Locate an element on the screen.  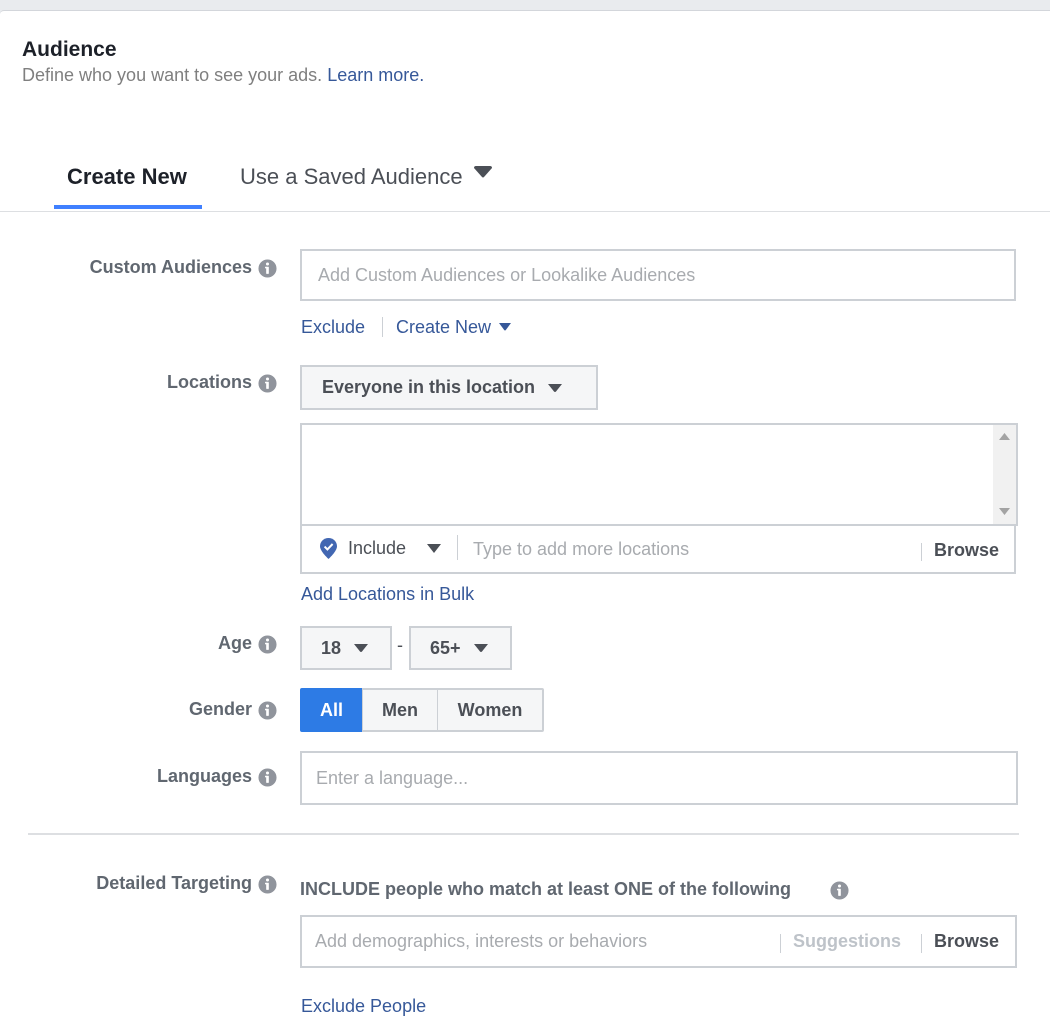
learn-more-link: Learn more. is located at coordinates (375, 75).